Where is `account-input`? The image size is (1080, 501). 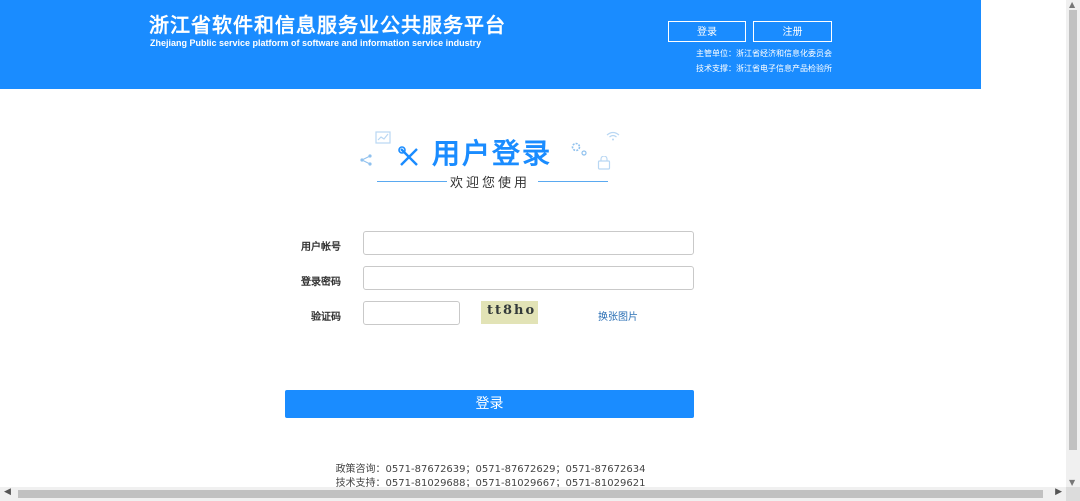
account-input is located at coordinates (528, 243).